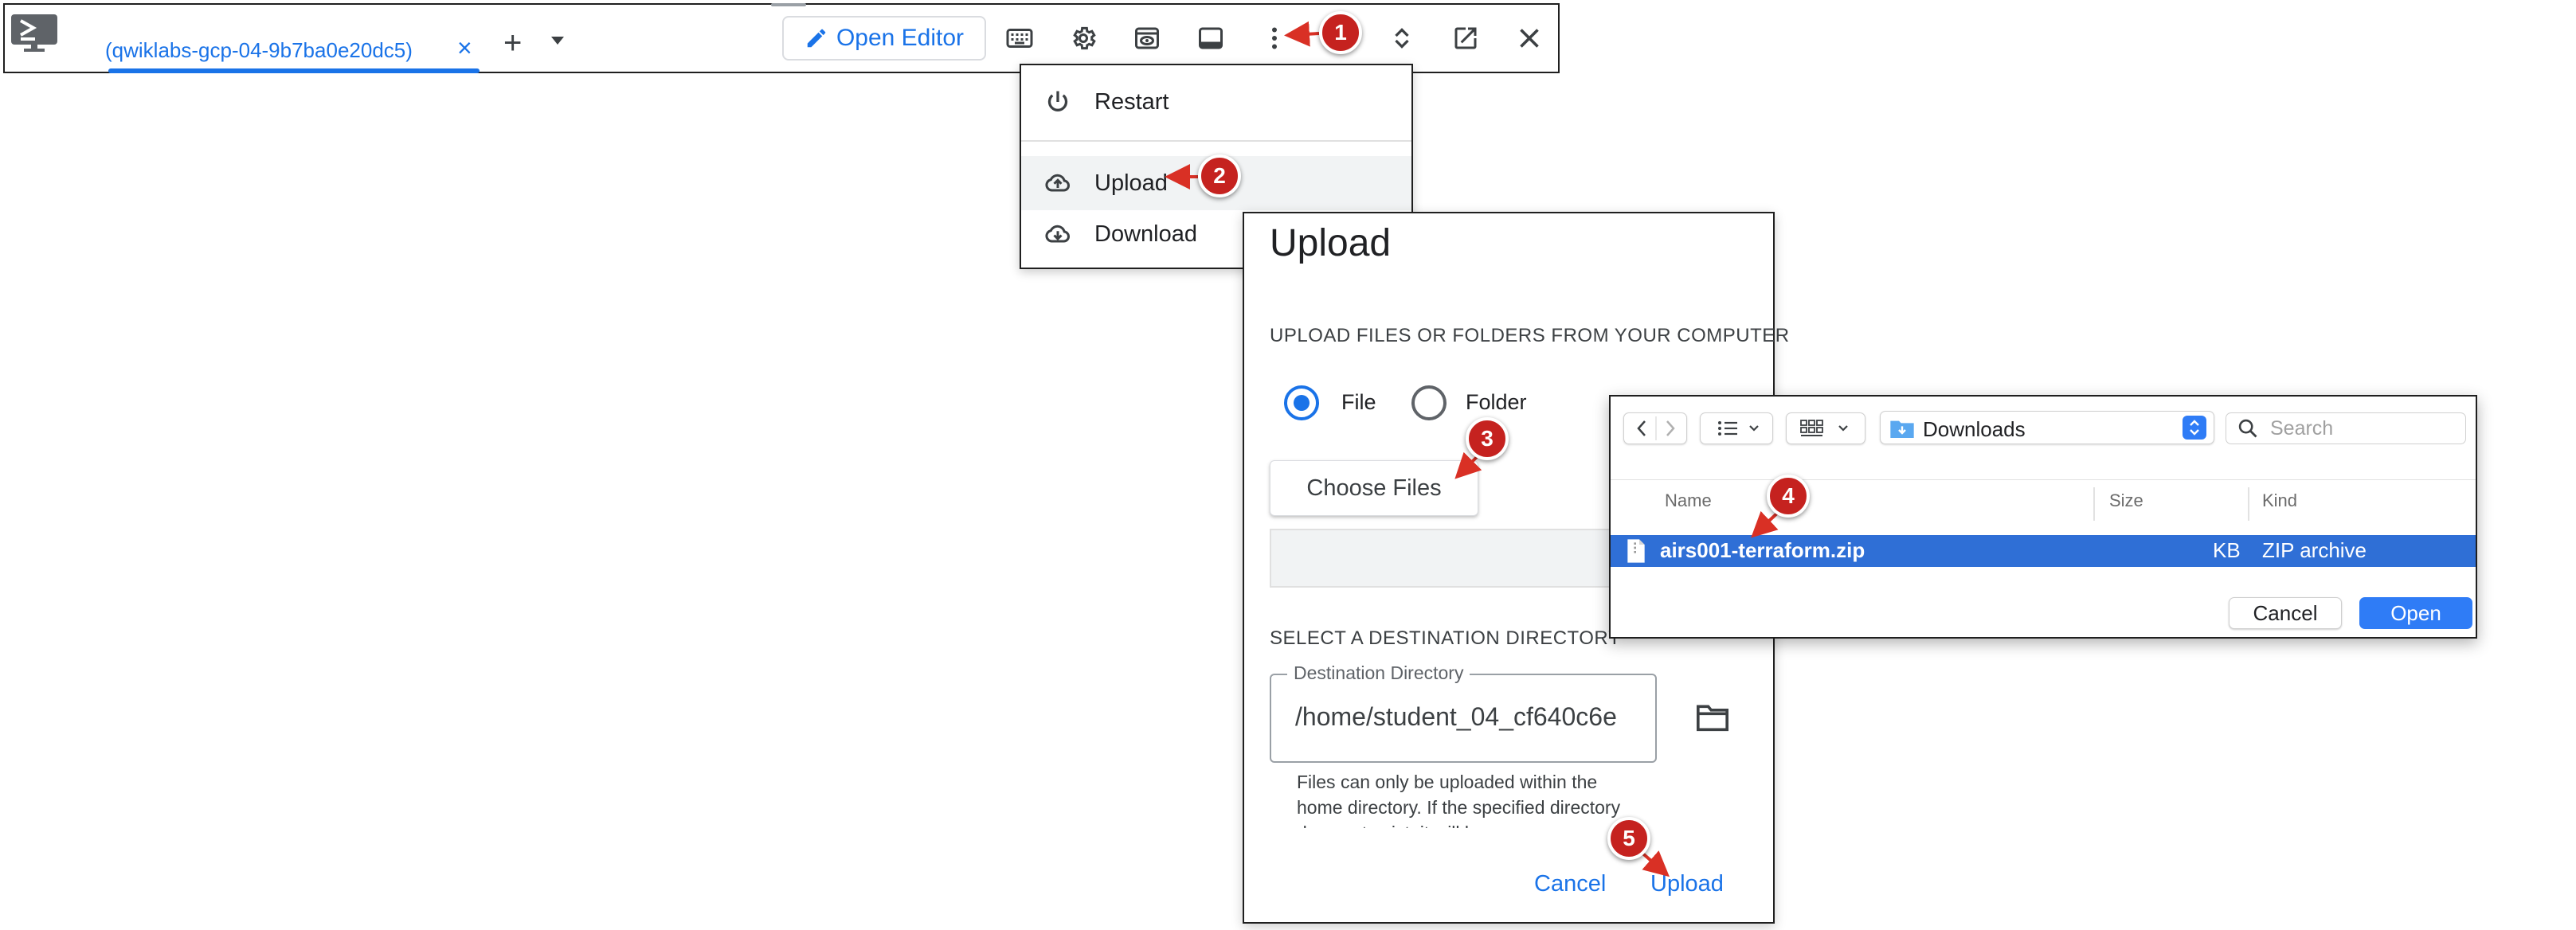 This screenshot has height=930, width=2576. Describe the element at coordinates (1628, 838) in the screenshot. I see `callout-badge: 5` at that location.